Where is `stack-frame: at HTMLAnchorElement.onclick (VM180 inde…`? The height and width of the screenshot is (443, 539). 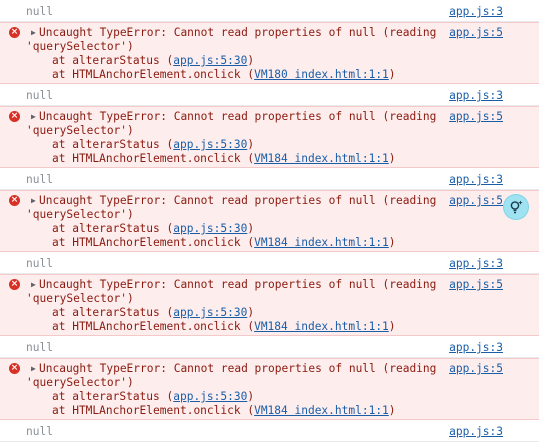
stack-frame: at HTMLAnchorElement.onclick (VM180 inde… is located at coordinates (224, 75).